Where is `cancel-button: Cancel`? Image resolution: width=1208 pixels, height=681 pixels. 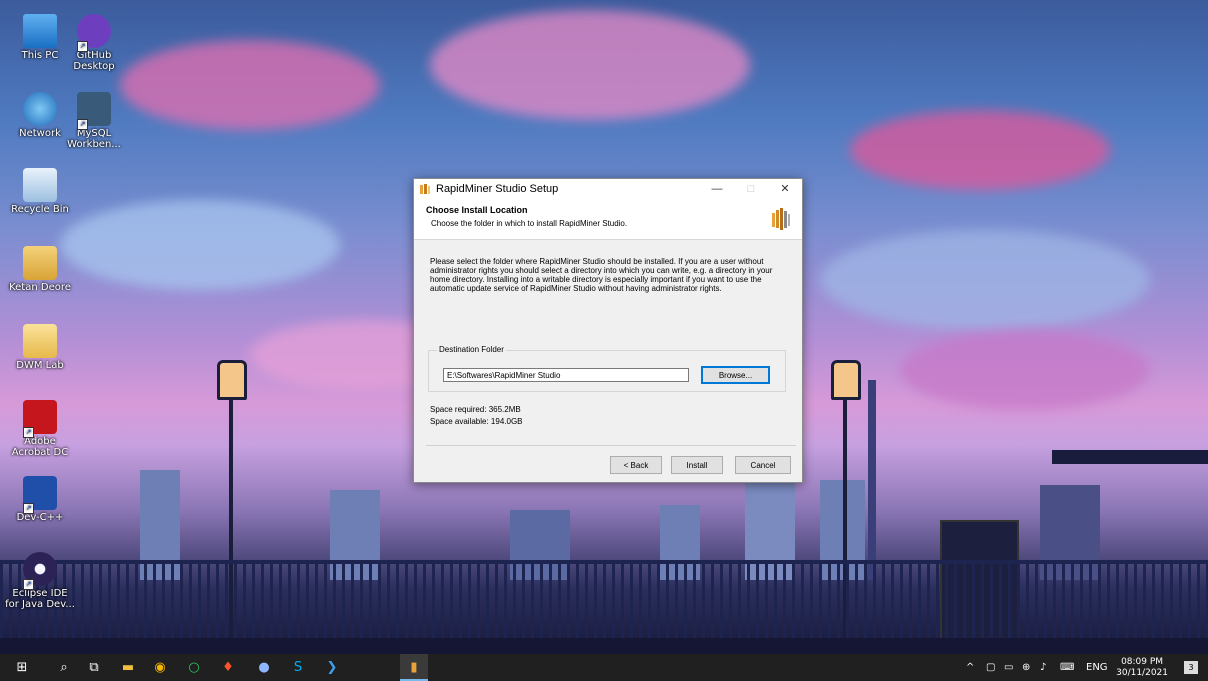
cancel-button: Cancel is located at coordinates (763, 465).